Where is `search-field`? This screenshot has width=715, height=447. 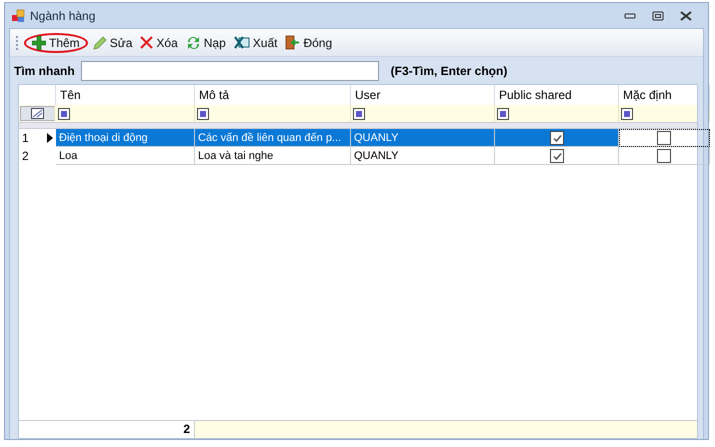
search-field is located at coordinates (229, 70).